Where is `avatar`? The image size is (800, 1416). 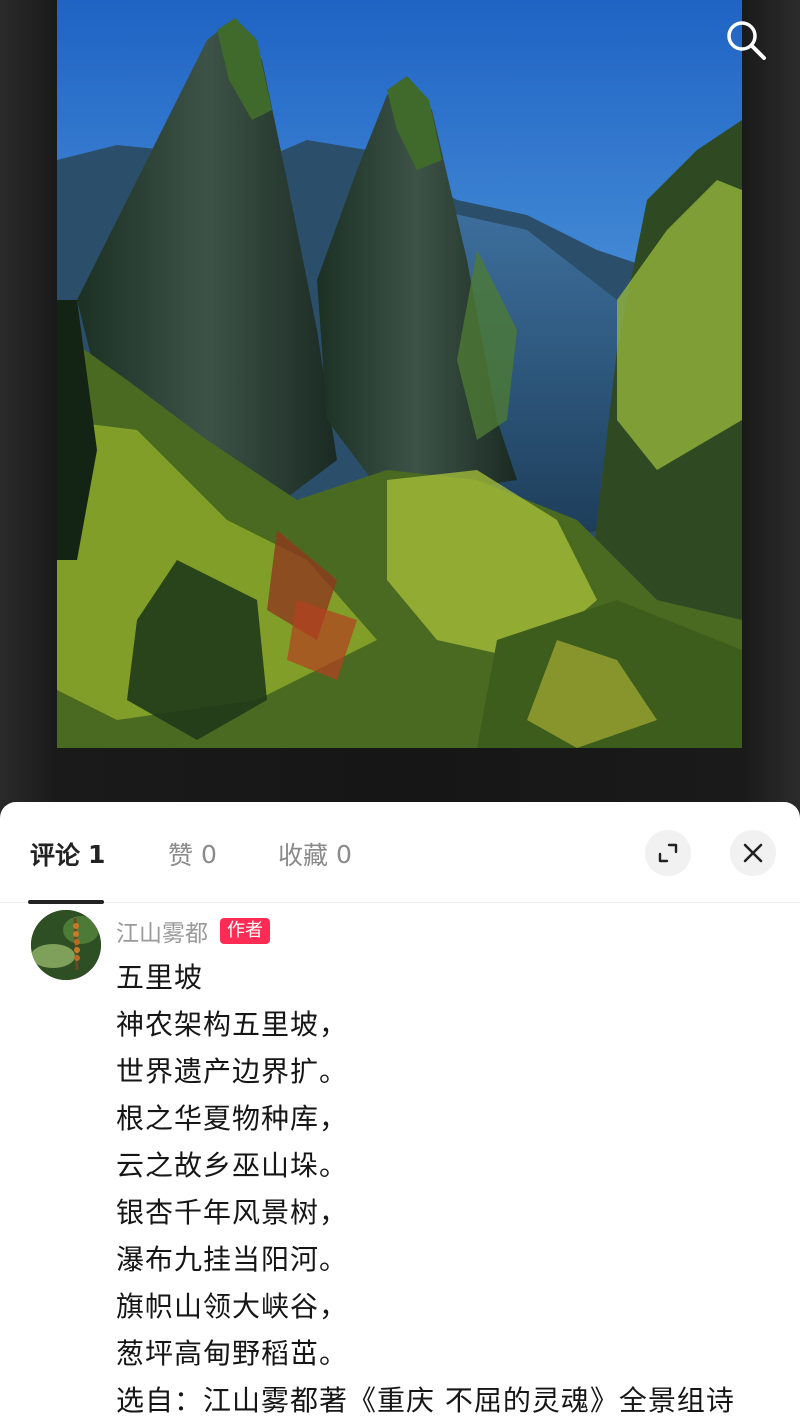
avatar is located at coordinates (66, 945).